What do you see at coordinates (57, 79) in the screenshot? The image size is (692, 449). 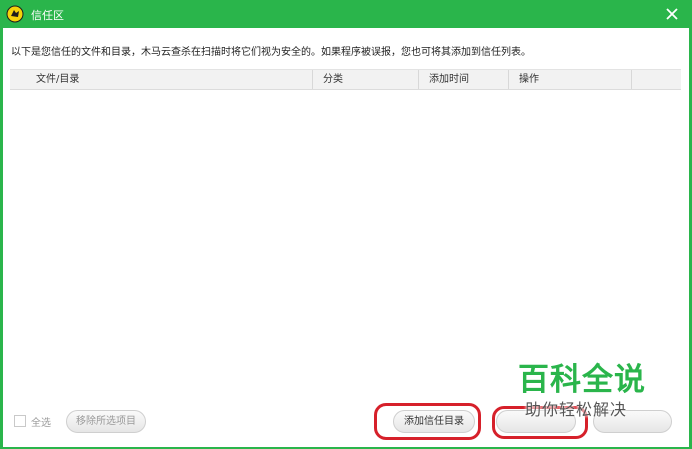 I see `column-header-file-dir: 文件/目录` at bounding box center [57, 79].